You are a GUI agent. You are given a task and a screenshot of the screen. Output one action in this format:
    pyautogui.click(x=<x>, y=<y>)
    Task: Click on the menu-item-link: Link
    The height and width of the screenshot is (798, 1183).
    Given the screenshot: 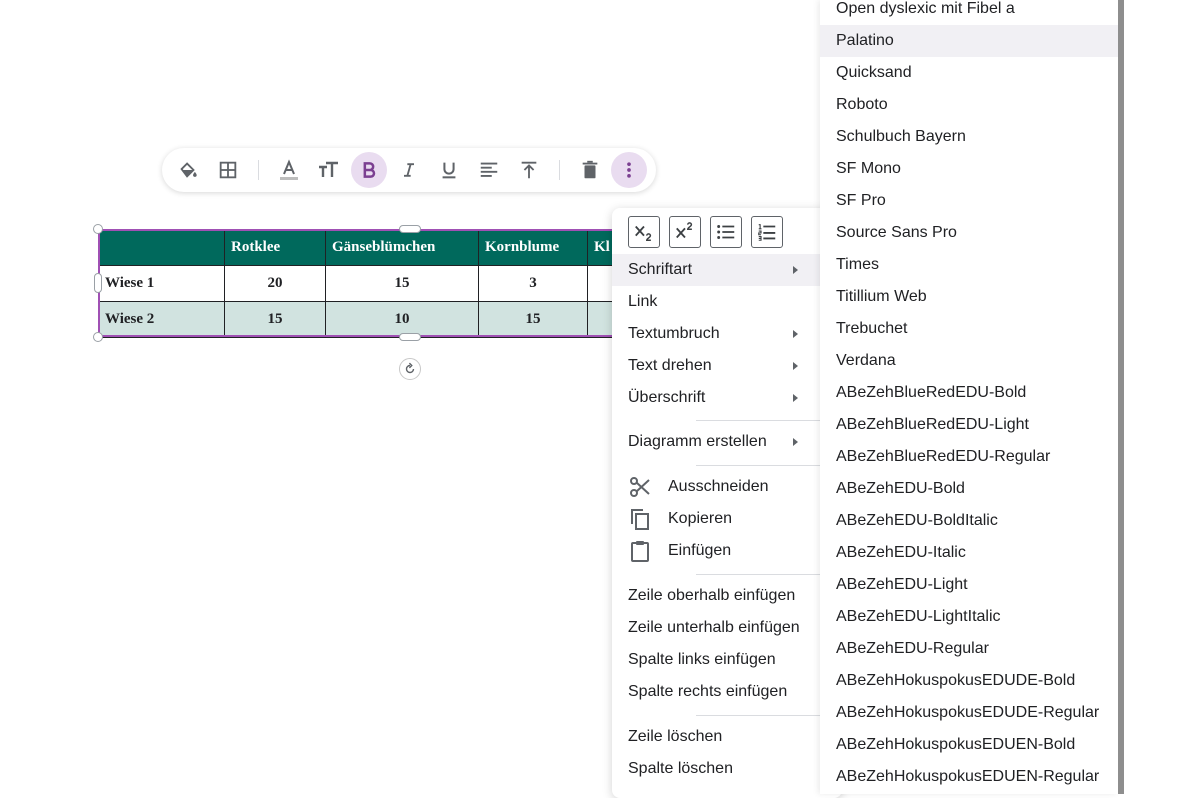 What is the action you would take?
    pyautogui.click(x=716, y=302)
    